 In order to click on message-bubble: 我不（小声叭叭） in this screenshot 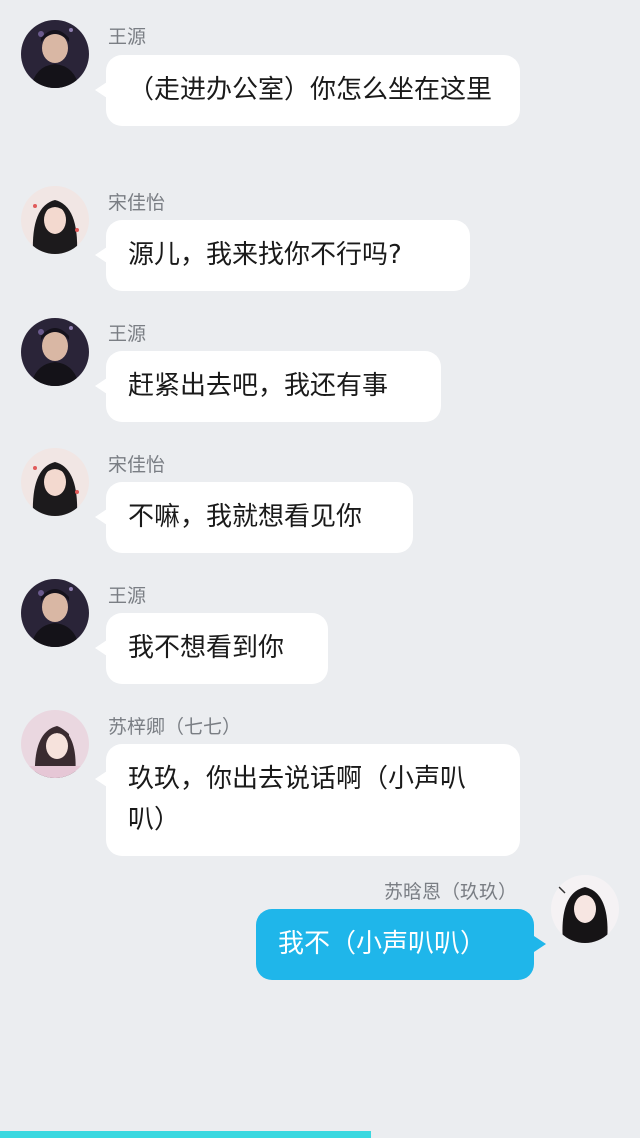, I will do `click(395, 944)`.